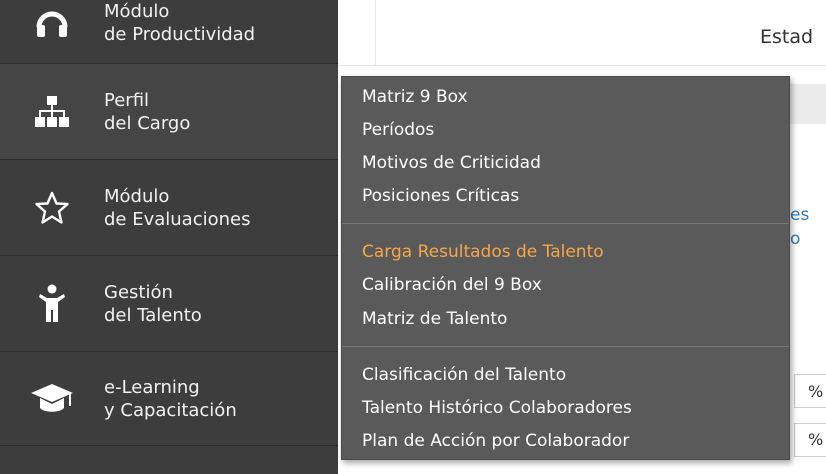 This screenshot has width=826, height=474. What do you see at coordinates (799, 215) in the screenshot?
I see `link-text: es` at bounding box center [799, 215].